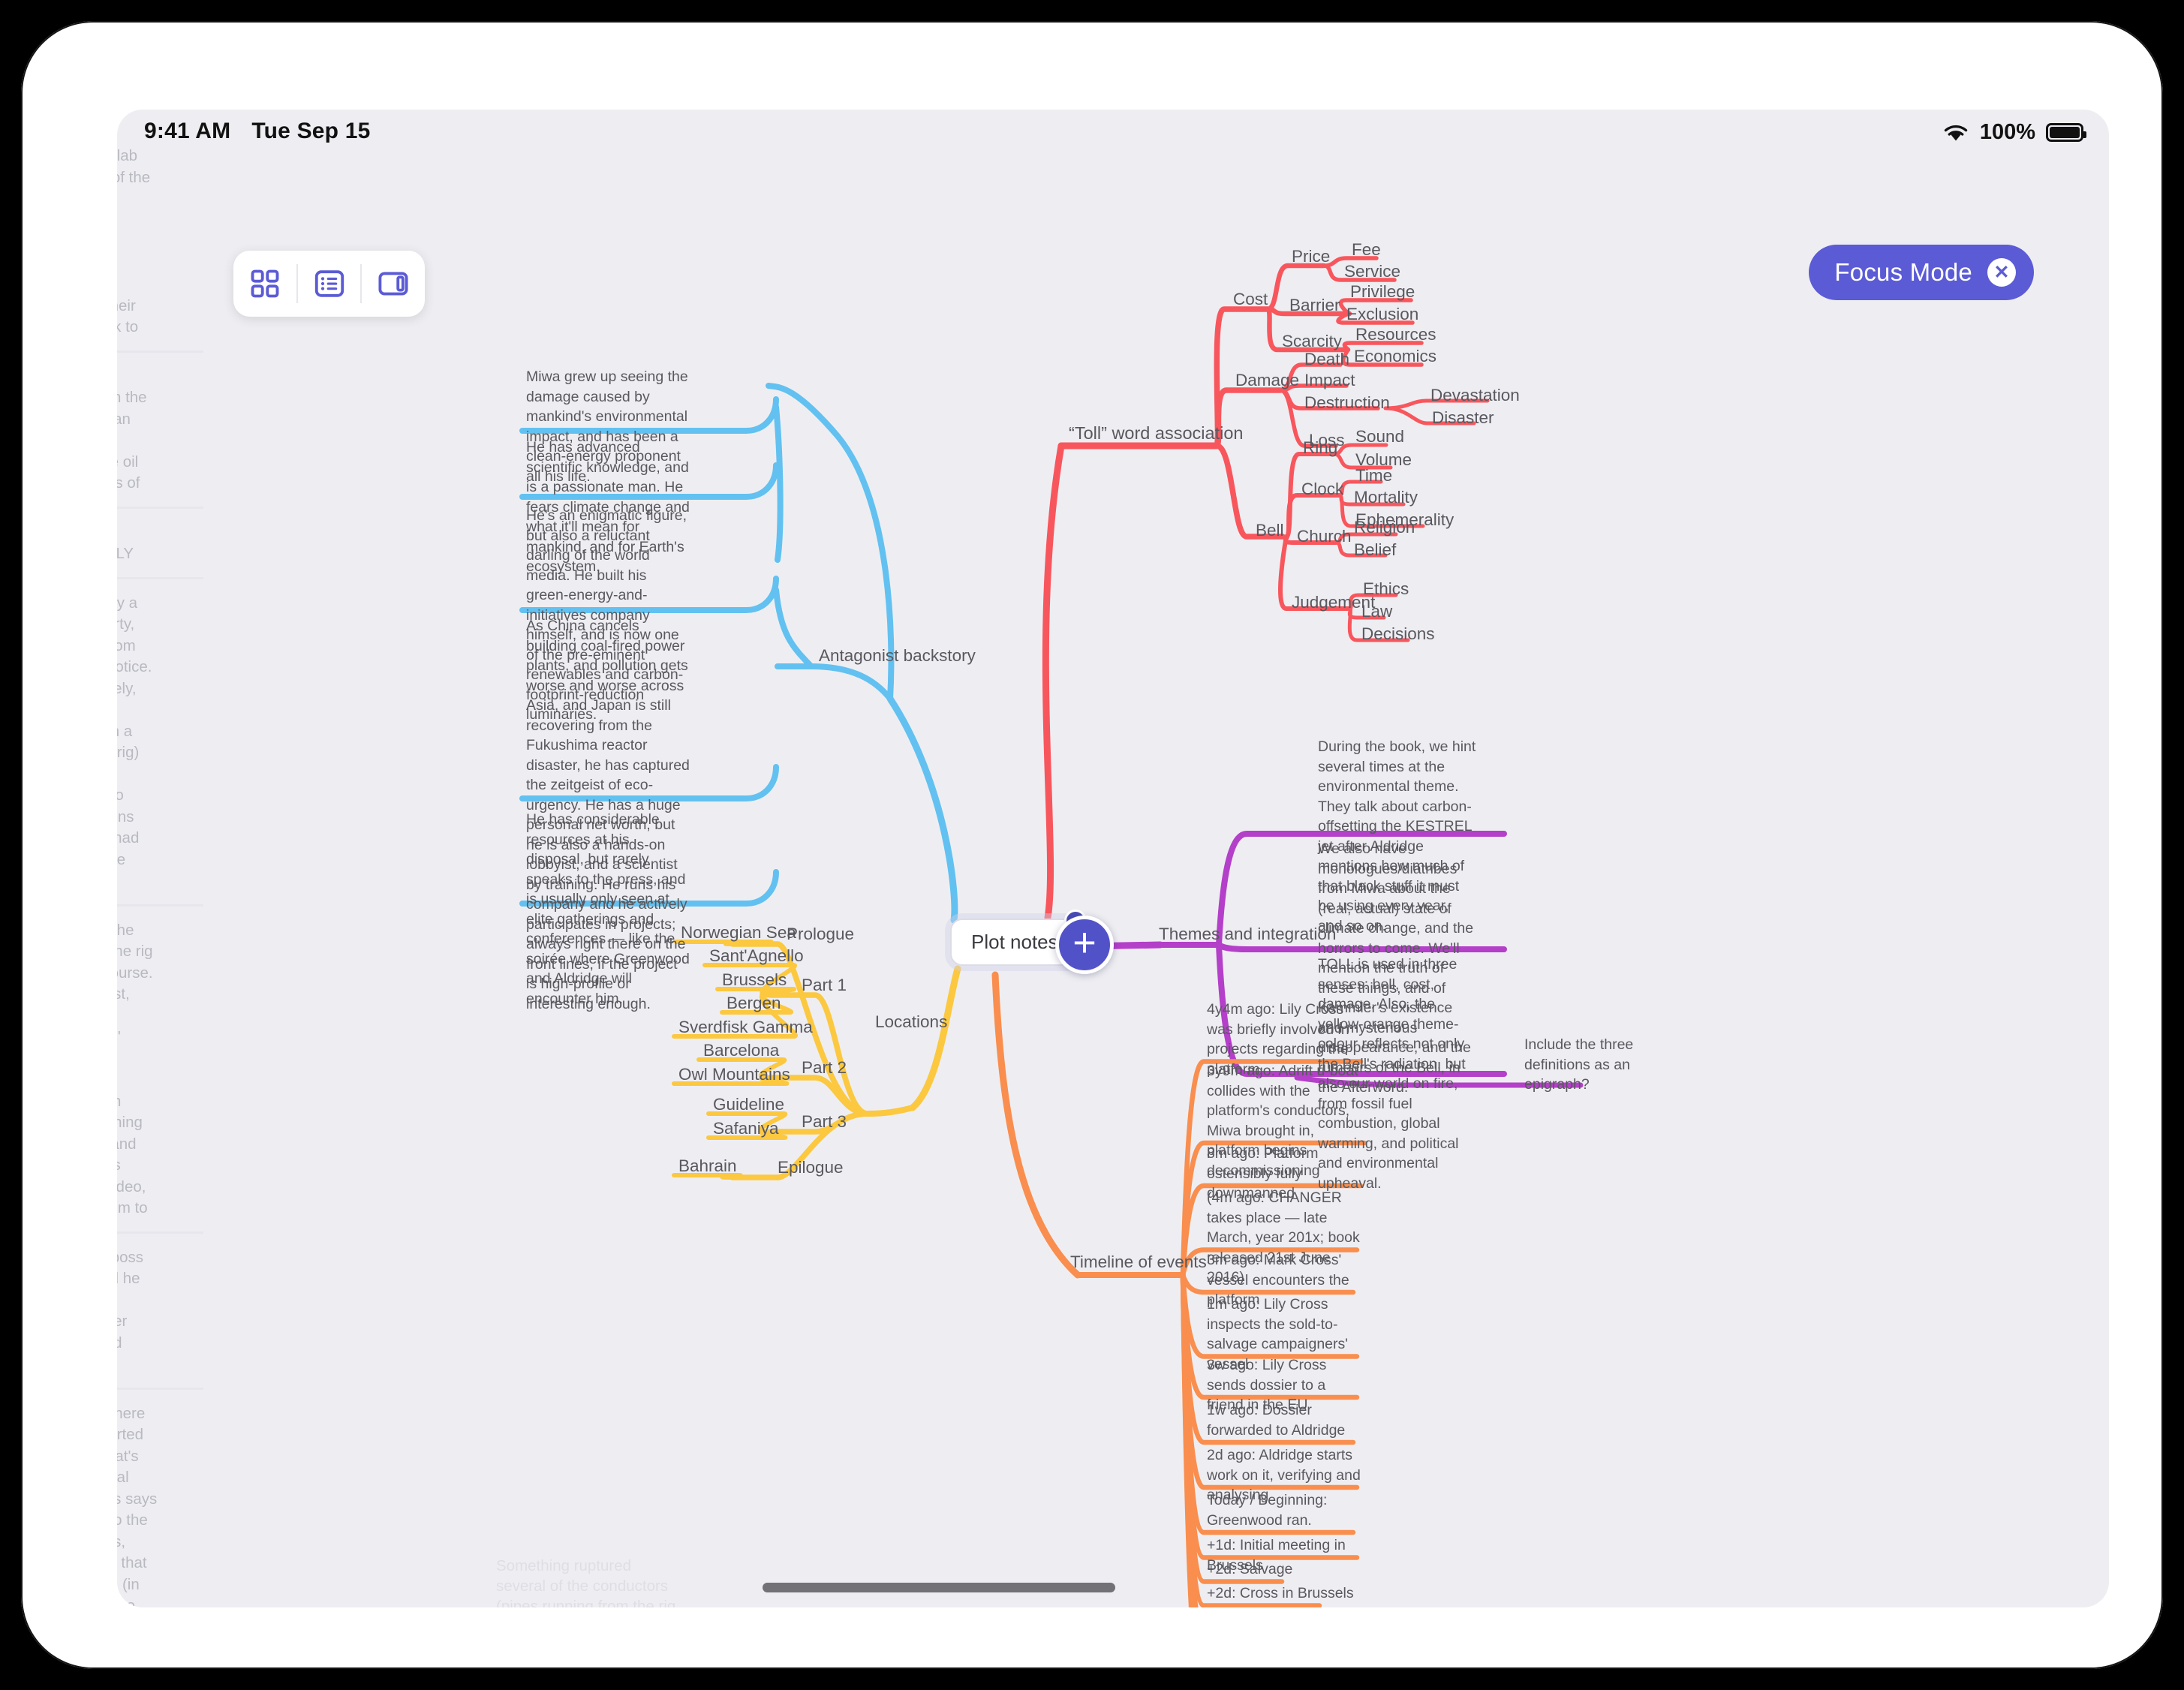 This screenshot has width=2184, height=1690. What do you see at coordinates (2001, 272) in the screenshot?
I see `focus-mode-close-icon: ✕` at bounding box center [2001, 272].